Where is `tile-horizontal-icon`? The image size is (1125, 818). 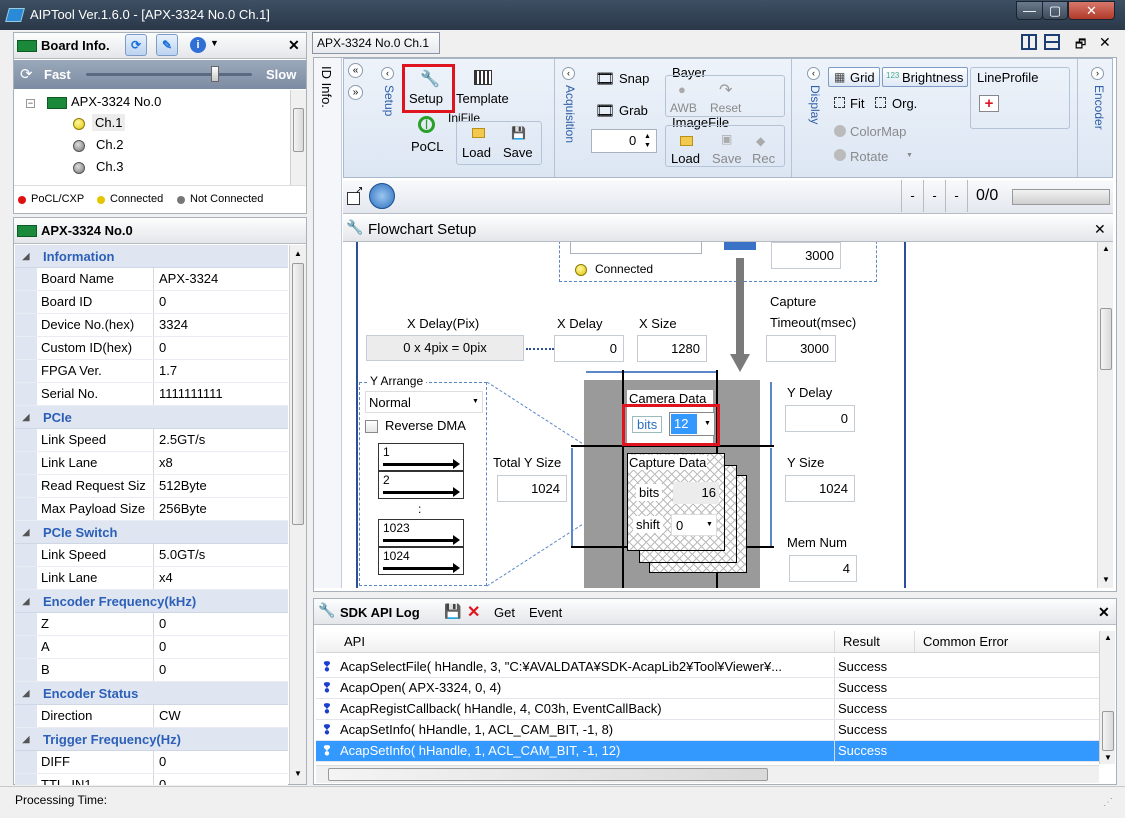
tile-horizontal-icon is located at coordinates (1052, 42).